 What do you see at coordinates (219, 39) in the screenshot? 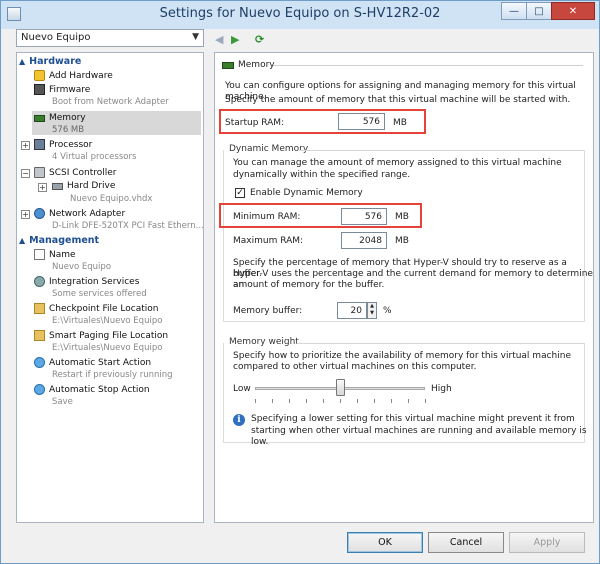
I see `back-arrow-icon: ◀` at bounding box center [219, 39].